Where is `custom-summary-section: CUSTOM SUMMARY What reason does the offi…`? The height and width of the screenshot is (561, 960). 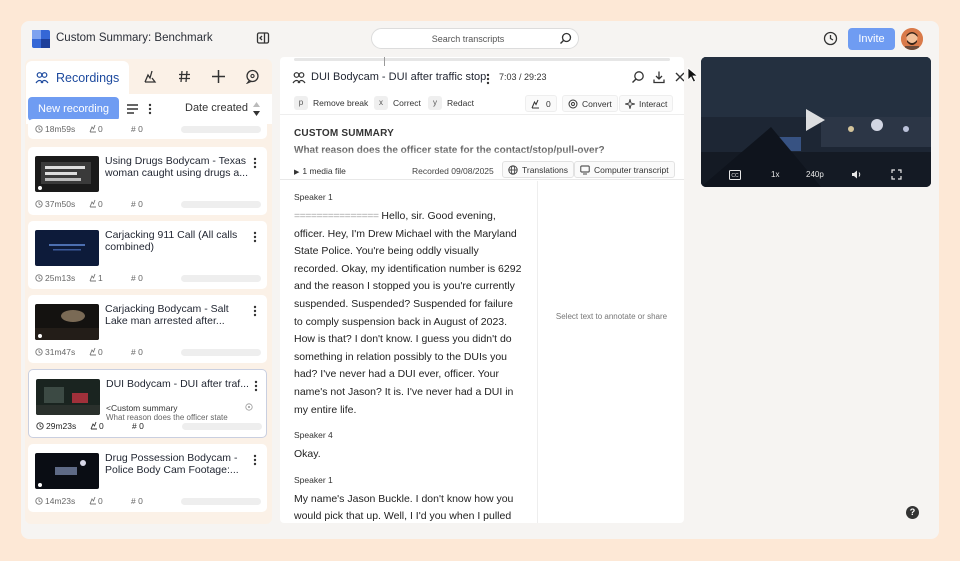
custom-summary-section: CUSTOM SUMMARY What reason does the offi… is located at coordinates (482, 148).